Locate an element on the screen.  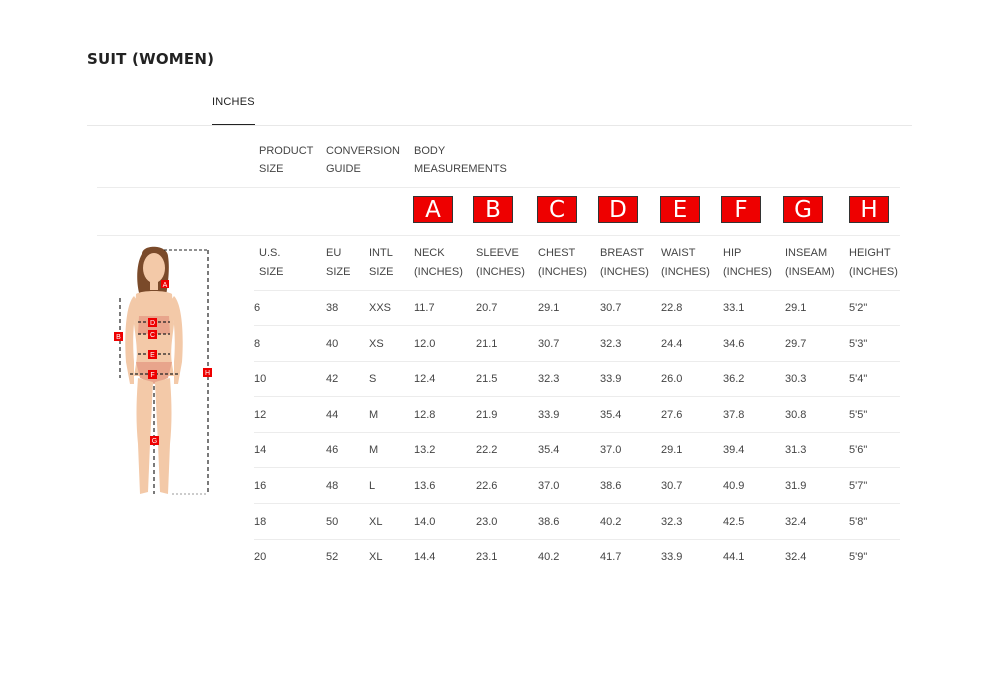
figure-marker-h: H is located at coordinates (207, 372).